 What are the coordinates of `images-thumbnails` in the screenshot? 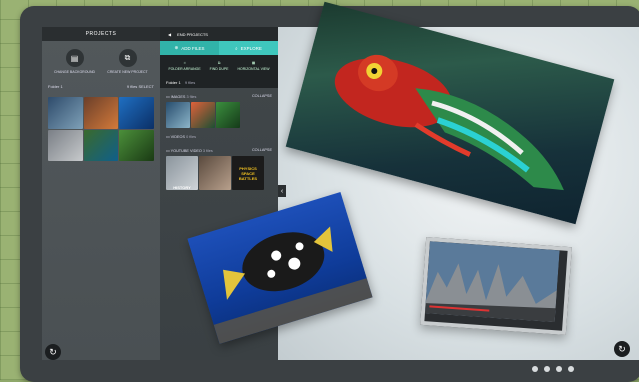 It's located at (219, 115).